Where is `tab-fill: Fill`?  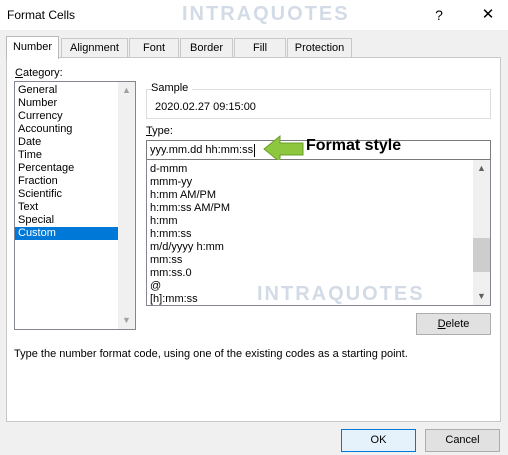
tab-fill: Fill is located at coordinates (260, 48).